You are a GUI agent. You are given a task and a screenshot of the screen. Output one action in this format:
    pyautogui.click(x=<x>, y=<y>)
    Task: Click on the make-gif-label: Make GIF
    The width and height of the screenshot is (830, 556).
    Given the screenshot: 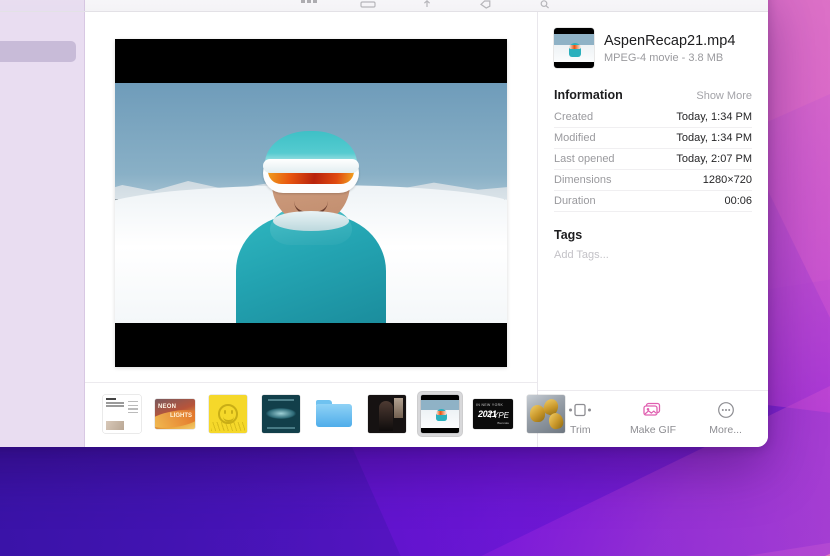 What is the action you would take?
    pyautogui.click(x=653, y=430)
    